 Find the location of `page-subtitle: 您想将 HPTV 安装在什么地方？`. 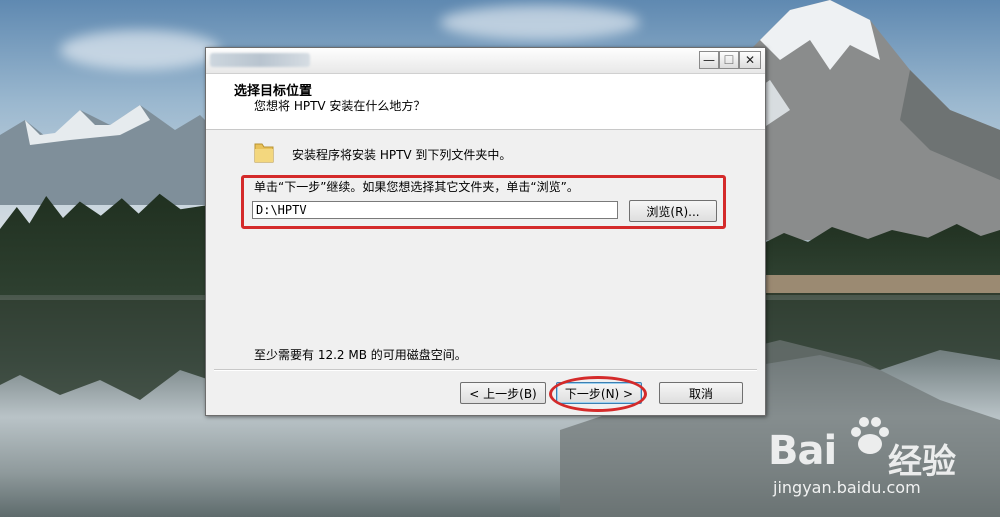

page-subtitle: 您想将 HPTV 安装在什么地方？ is located at coordinates (340, 106).